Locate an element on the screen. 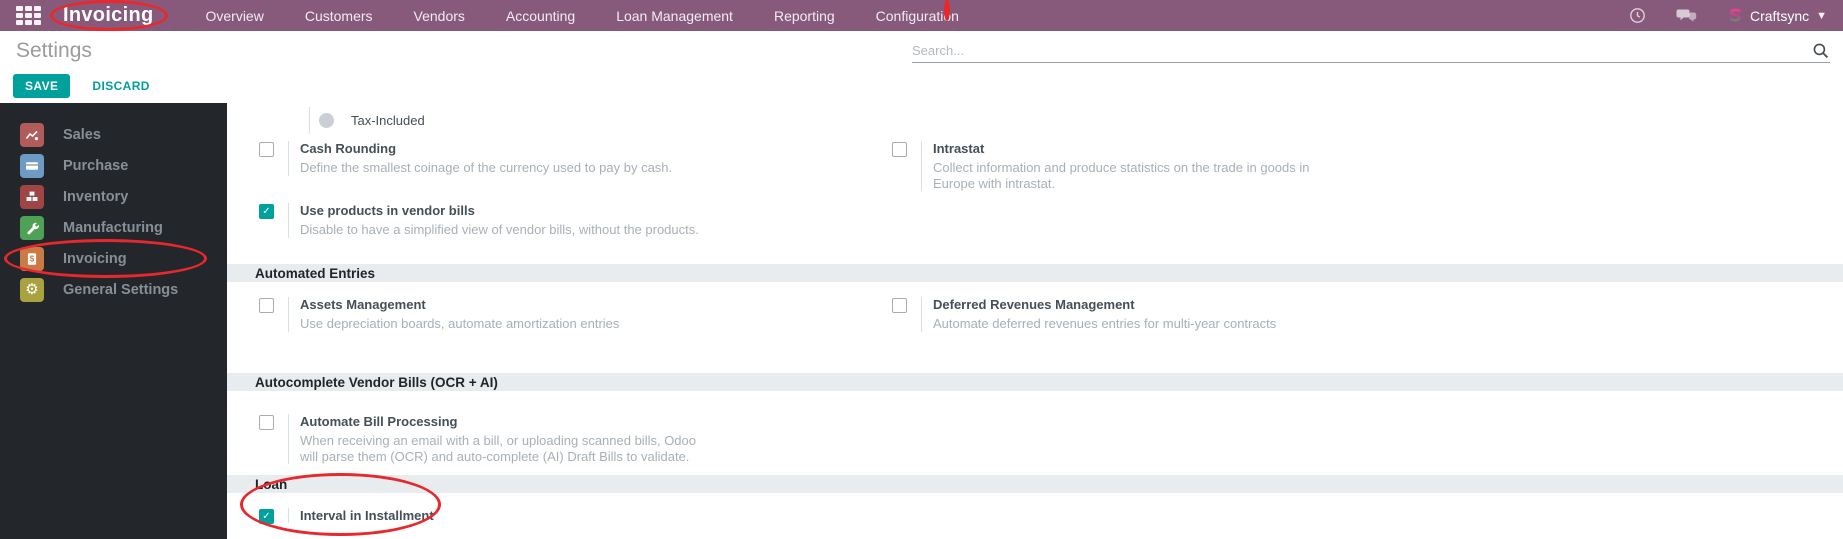 Image resolution: width=1843 pixels, height=539 pixels. setting-title: Interval in Installment is located at coordinates (367, 515).